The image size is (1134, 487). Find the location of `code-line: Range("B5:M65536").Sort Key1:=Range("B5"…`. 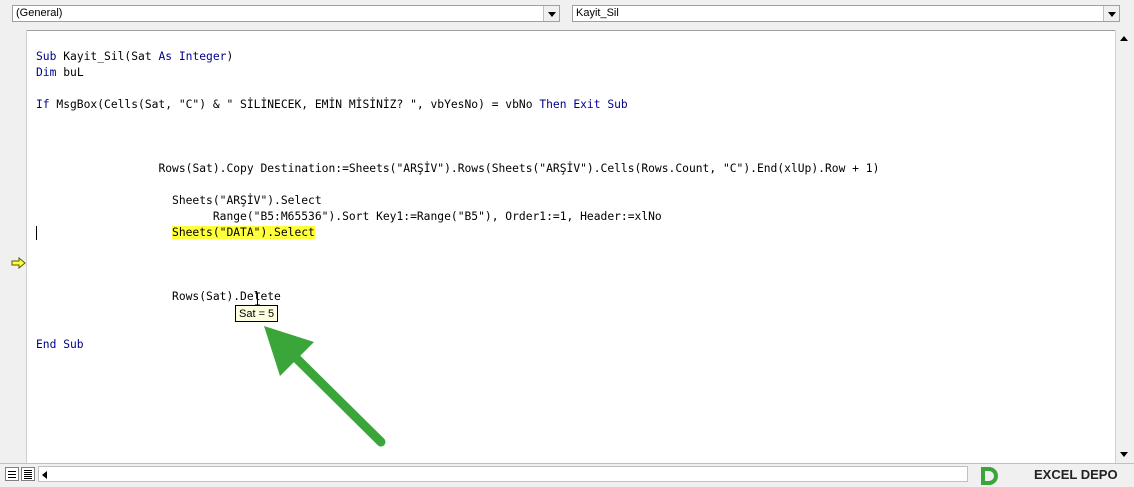

code-line: Range("B5:M65536").Sort Key1:=Range("B5"… is located at coordinates (349, 217).